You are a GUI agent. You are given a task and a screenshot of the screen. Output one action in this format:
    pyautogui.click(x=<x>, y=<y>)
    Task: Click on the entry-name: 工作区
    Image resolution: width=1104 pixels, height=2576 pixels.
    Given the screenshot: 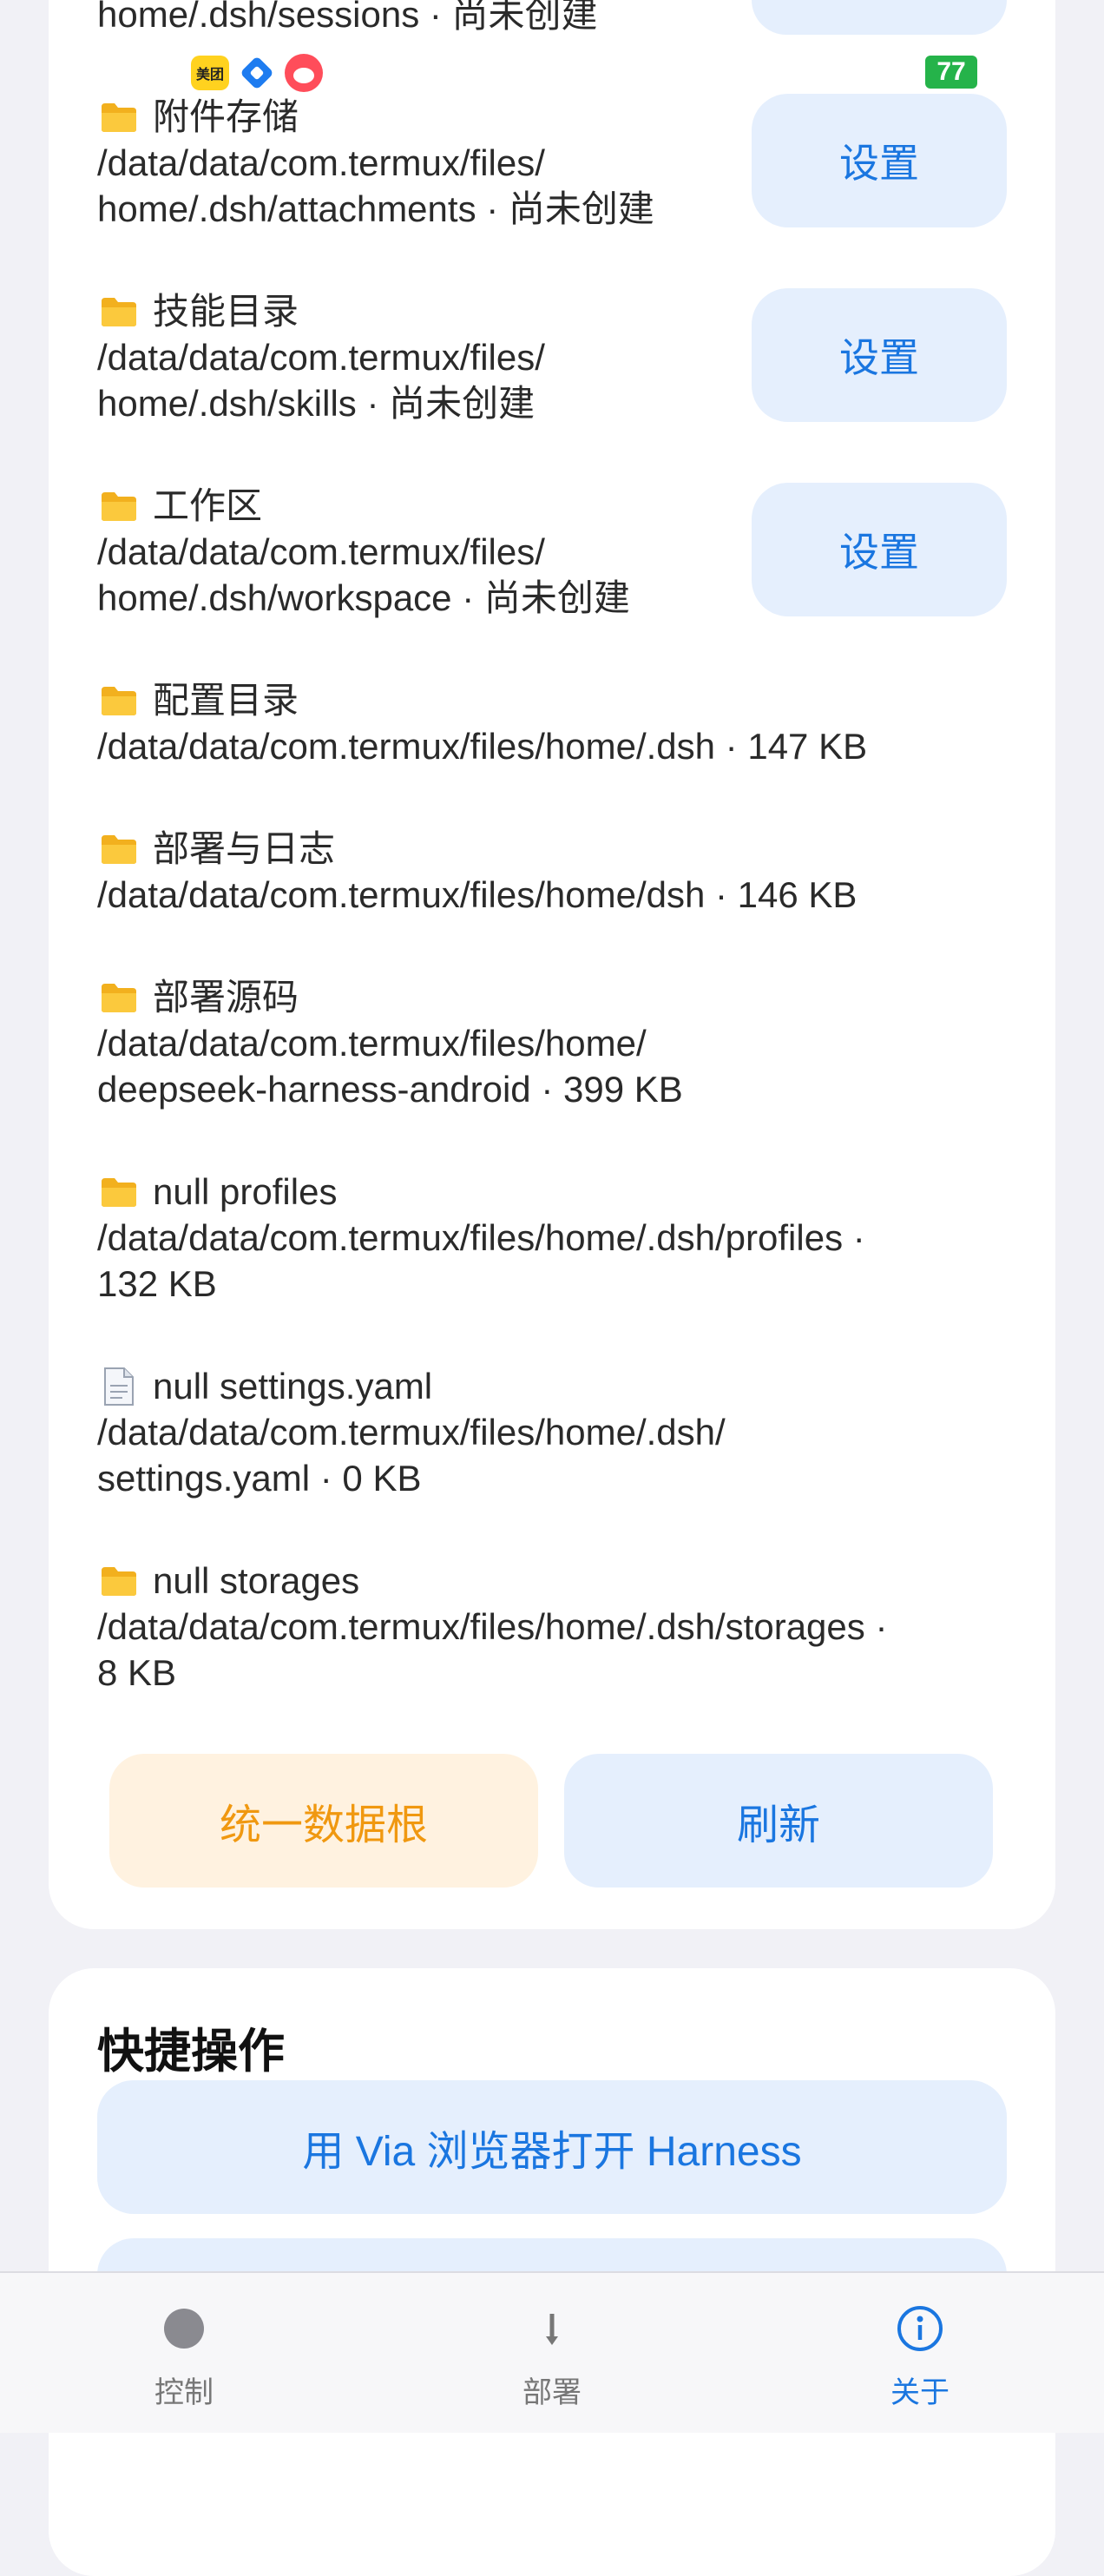 What is the action you would take?
    pyautogui.click(x=208, y=505)
    